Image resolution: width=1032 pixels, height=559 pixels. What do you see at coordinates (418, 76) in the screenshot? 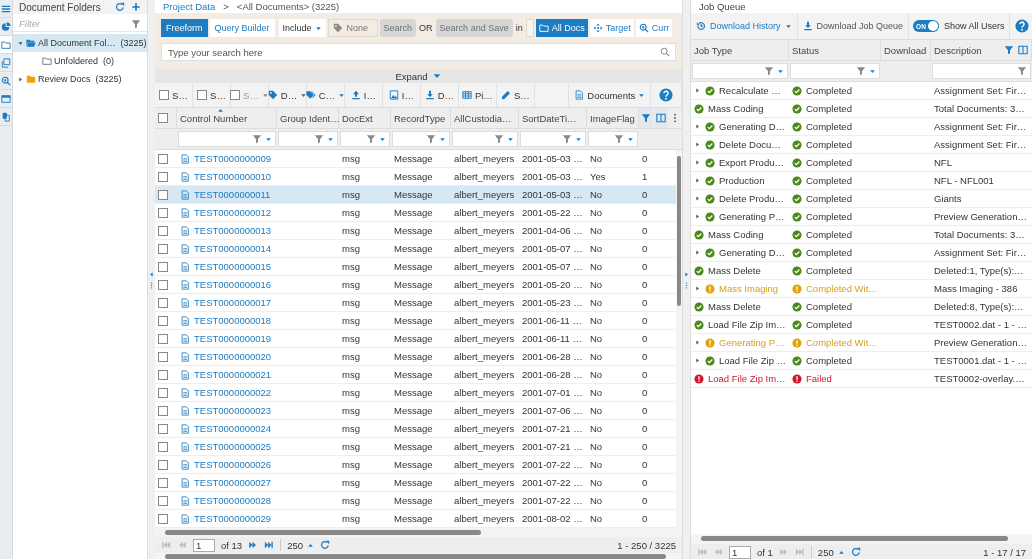
I see `expand-toggle: Expand` at bounding box center [418, 76].